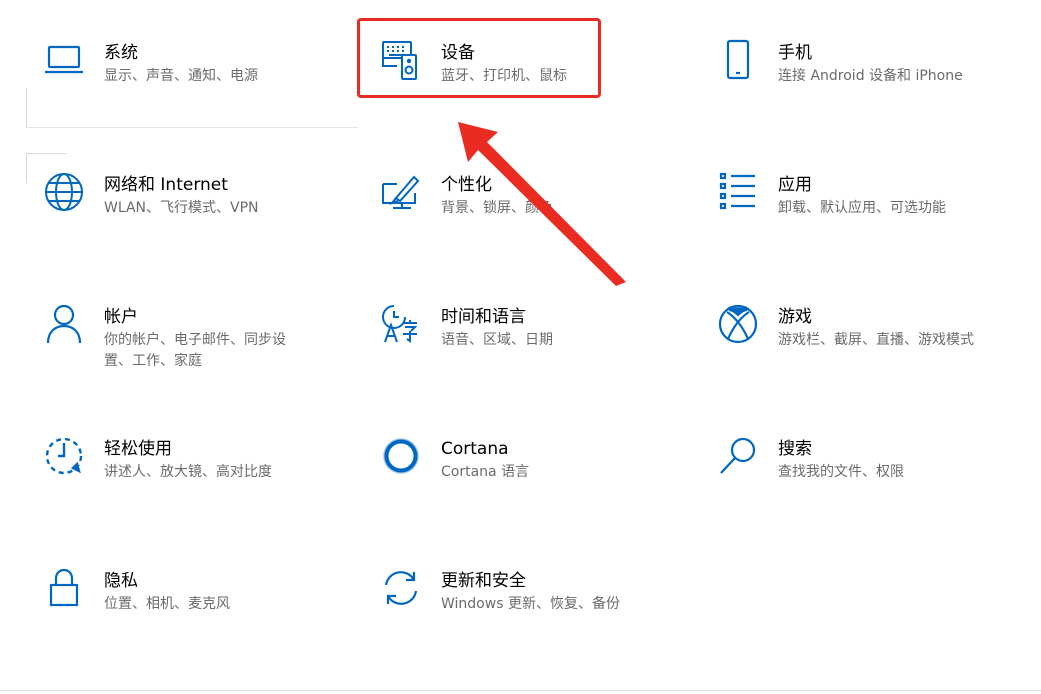 Image resolution: width=1041 pixels, height=694 pixels. What do you see at coordinates (876, 93) in the screenshot?
I see `tile-phone: 手机 连接 Android 设备和 iPhone` at bounding box center [876, 93].